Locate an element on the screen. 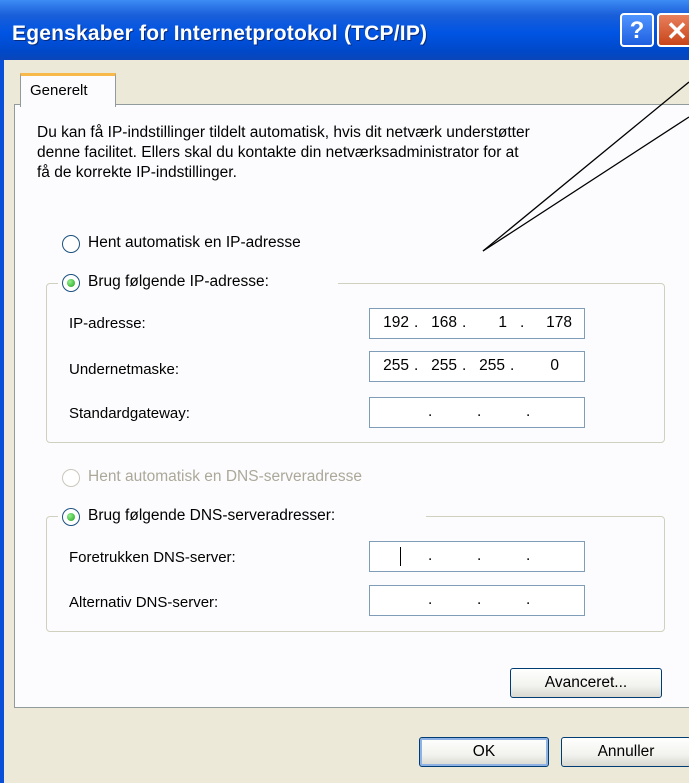  tab-general: Generelt is located at coordinates (68, 90).